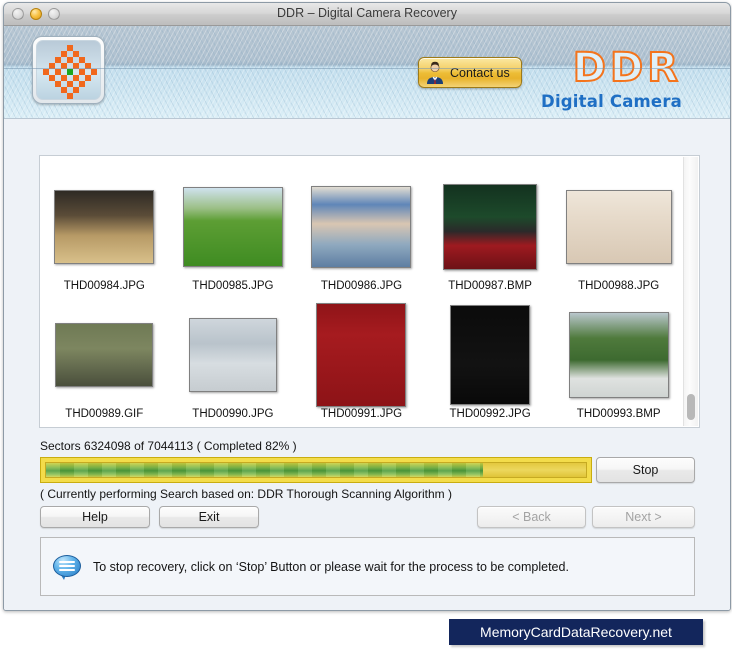 This screenshot has width=732, height=649. I want to click on stop-button: Stop, so click(645, 470).